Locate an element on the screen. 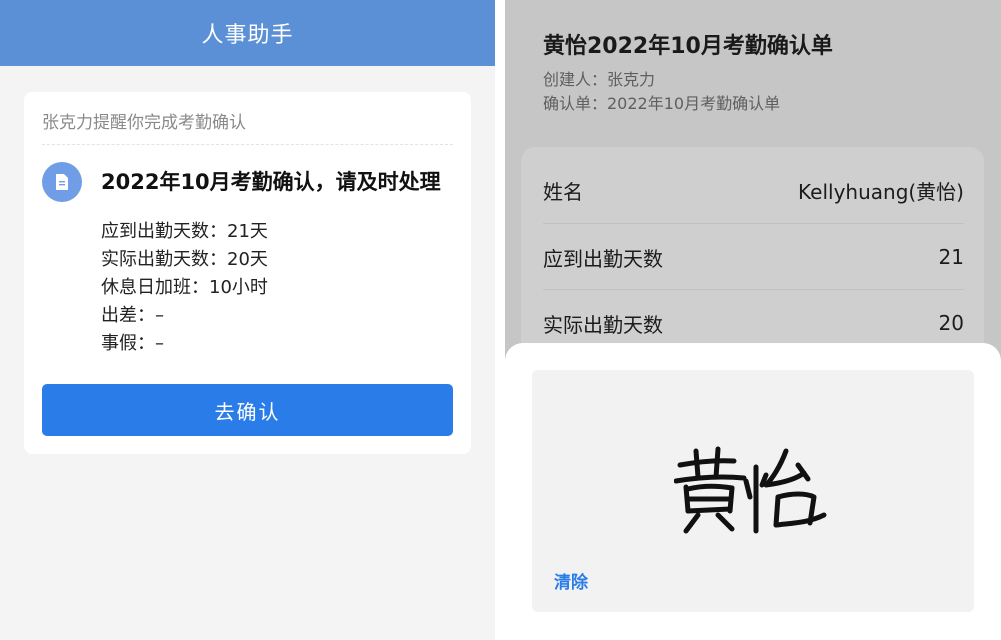  detail-personal-leave: 事假：– is located at coordinates (132, 343).